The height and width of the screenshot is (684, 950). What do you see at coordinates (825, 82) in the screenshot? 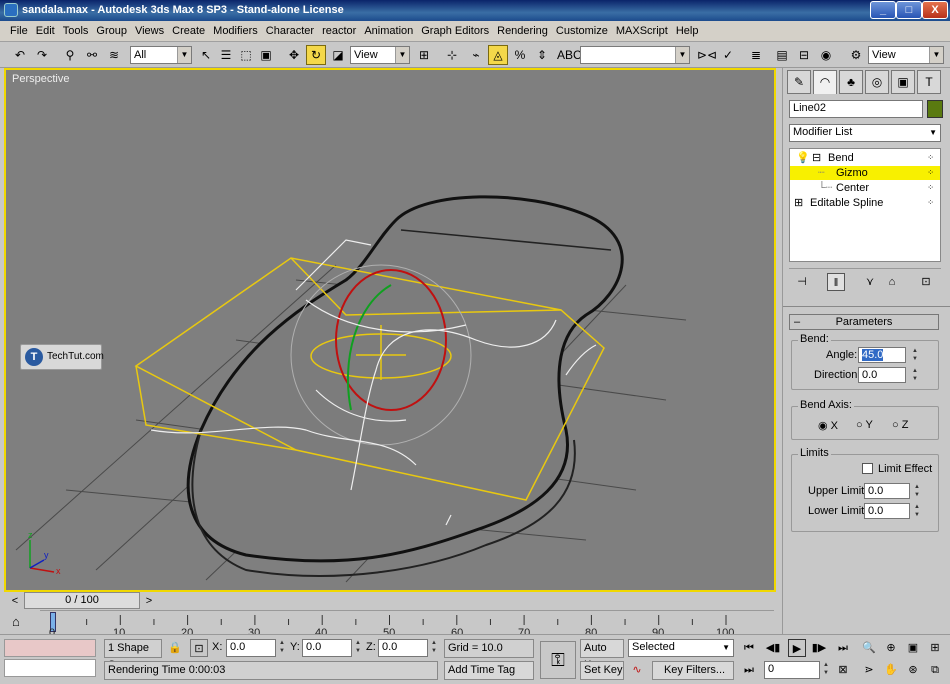
I see `modify-tab-icon: ◠` at bounding box center [825, 82].